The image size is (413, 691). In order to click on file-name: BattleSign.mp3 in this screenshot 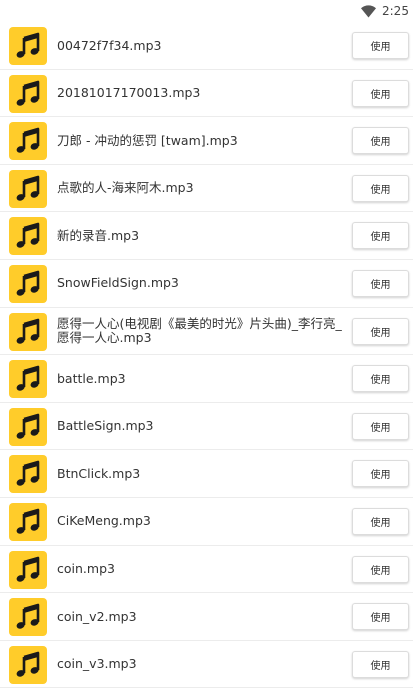, I will do `click(105, 426)`.